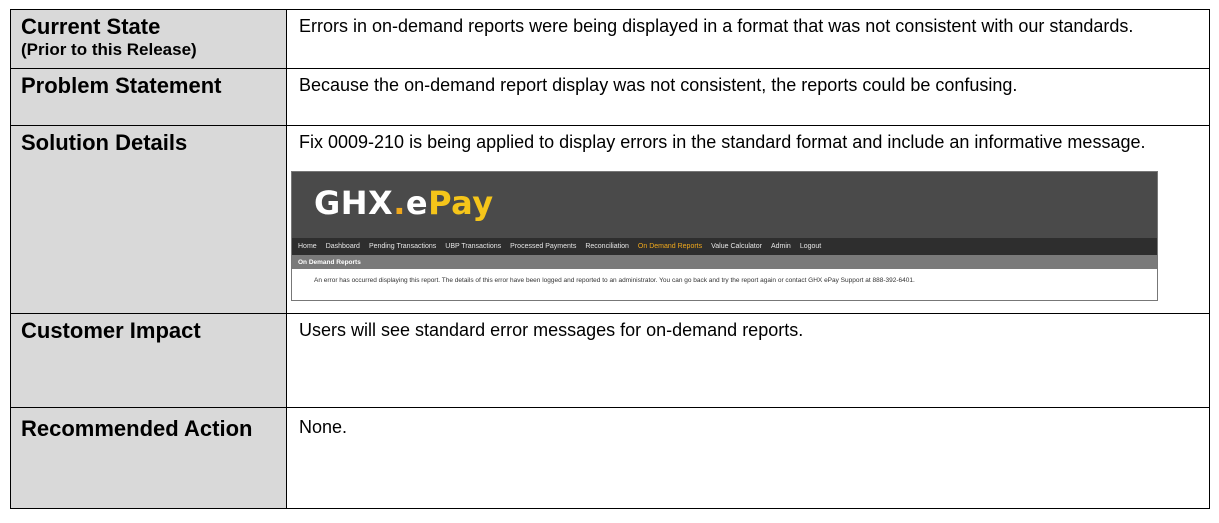 This screenshot has width=1219, height=523. What do you see at coordinates (402, 246) in the screenshot?
I see `nav-item-pending-transactions: Pending Transactions` at bounding box center [402, 246].